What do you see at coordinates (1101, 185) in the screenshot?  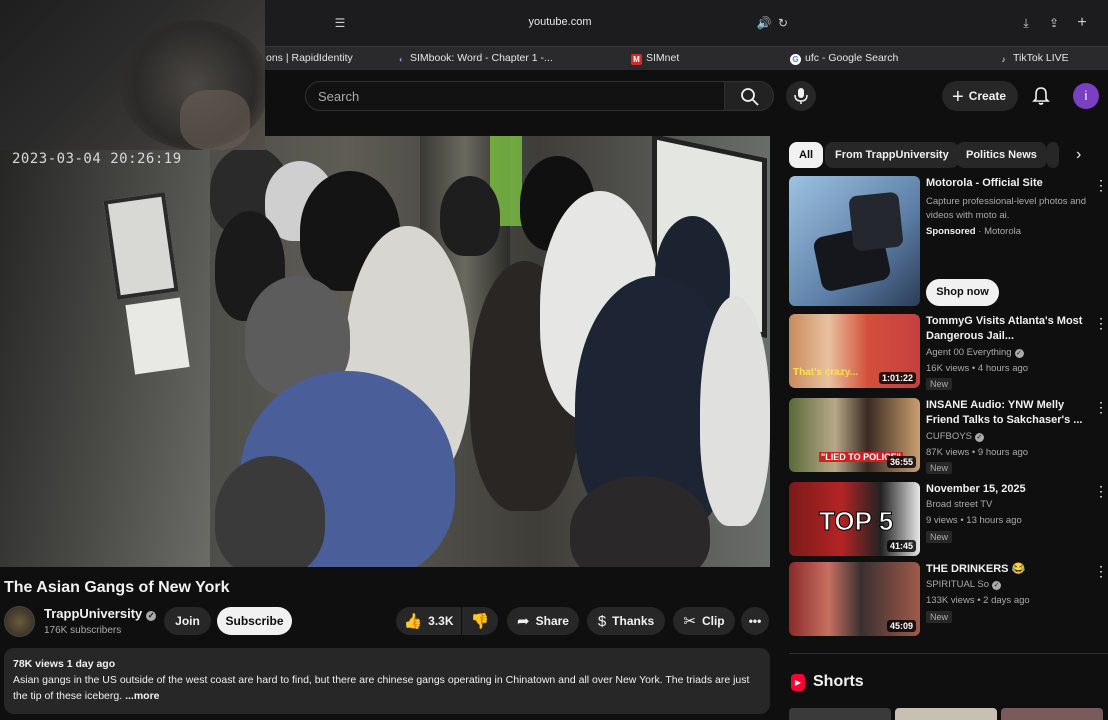 I see `ad-menu-icon: ⋮` at bounding box center [1101, 185].